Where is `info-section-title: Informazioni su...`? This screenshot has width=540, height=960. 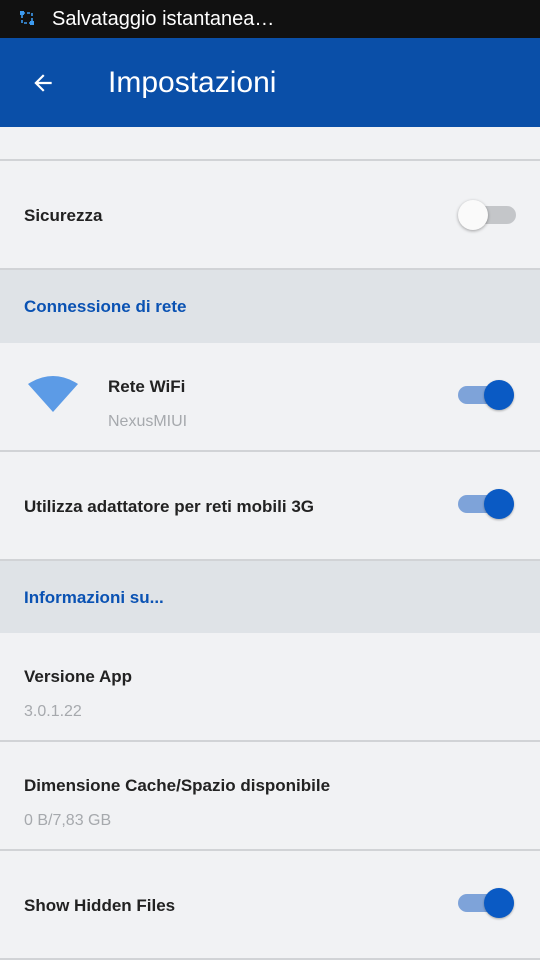
info-section-title: Informazioni su... is located at coordinates (94, 597).